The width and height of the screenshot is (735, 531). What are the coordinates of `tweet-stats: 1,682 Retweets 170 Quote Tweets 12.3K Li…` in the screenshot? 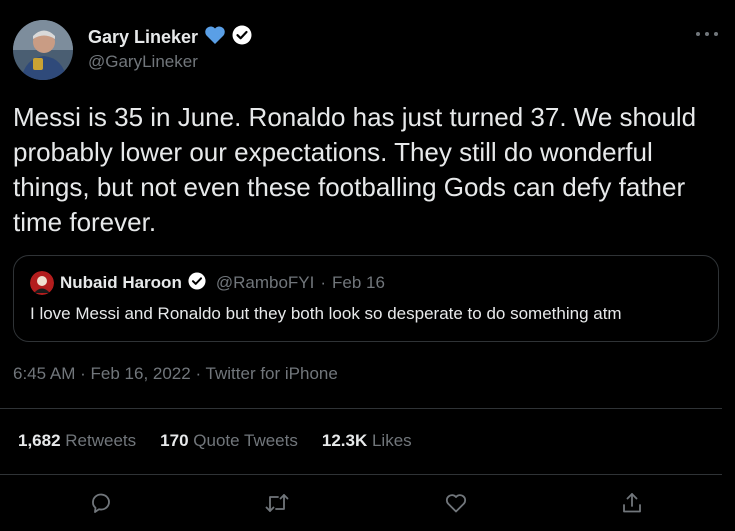 It's located at (215, 441).